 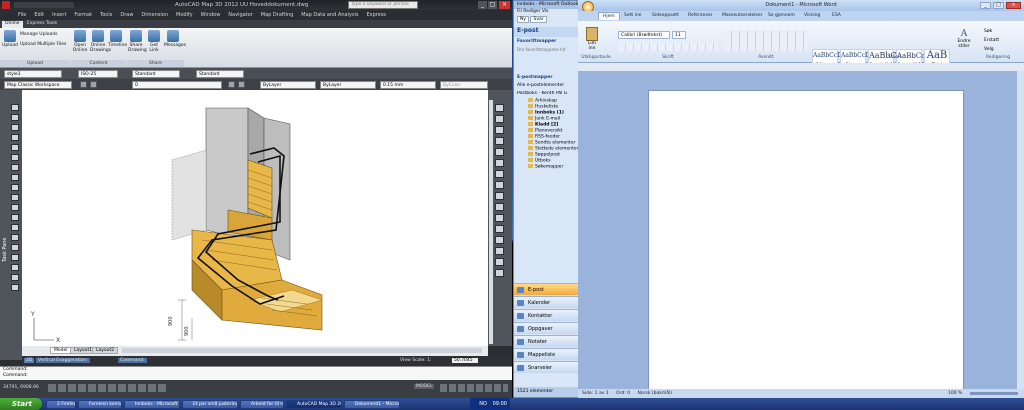 What do you see at coordinates (766, 41) in the screenshot?
I see `paragraph-buttons` at bounding box center [766, 41].